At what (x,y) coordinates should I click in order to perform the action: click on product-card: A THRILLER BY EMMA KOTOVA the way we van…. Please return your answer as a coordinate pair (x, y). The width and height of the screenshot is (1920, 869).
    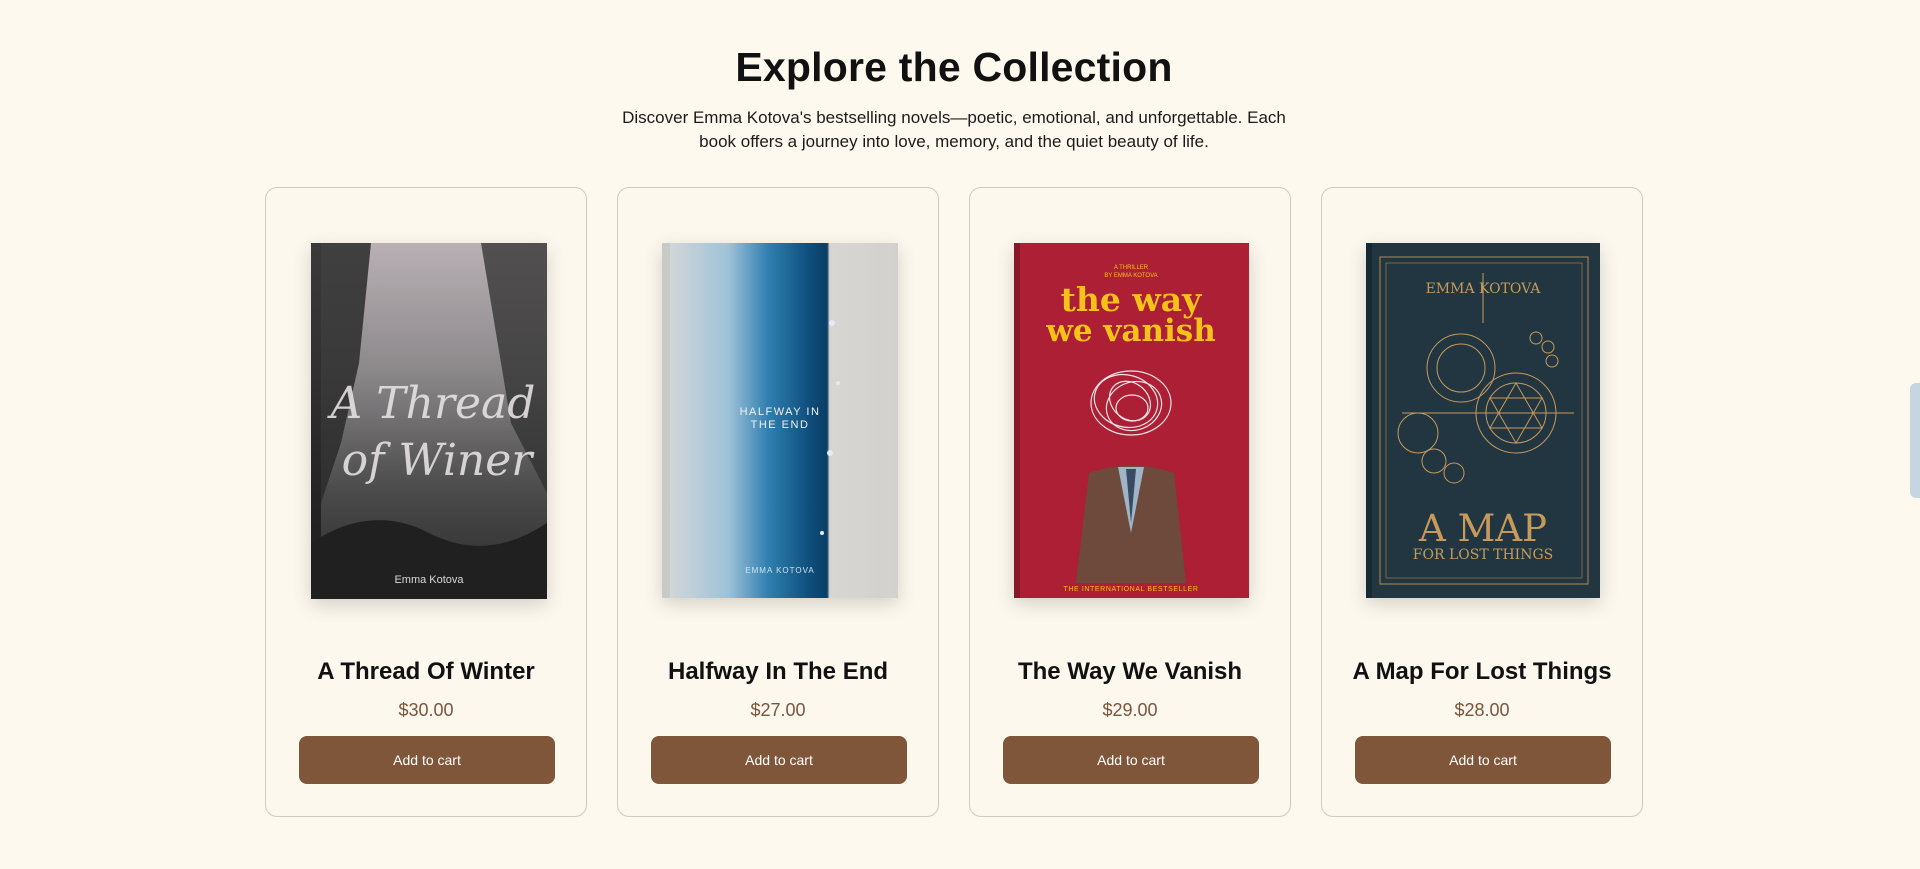
    Looking at the image, I should click on (1130, 502).